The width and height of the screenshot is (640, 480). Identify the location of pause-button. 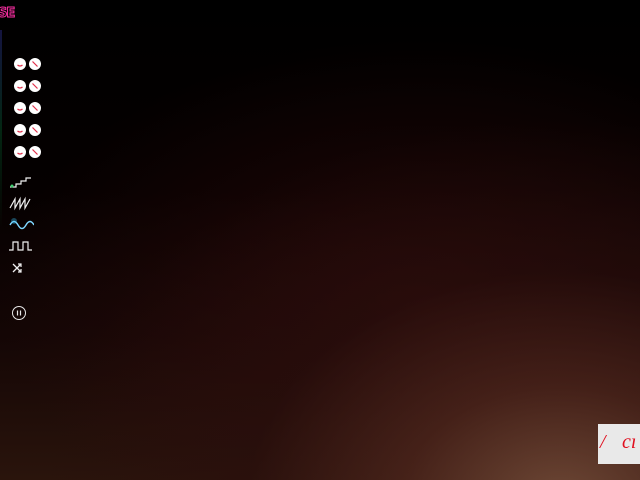
(19, 313).